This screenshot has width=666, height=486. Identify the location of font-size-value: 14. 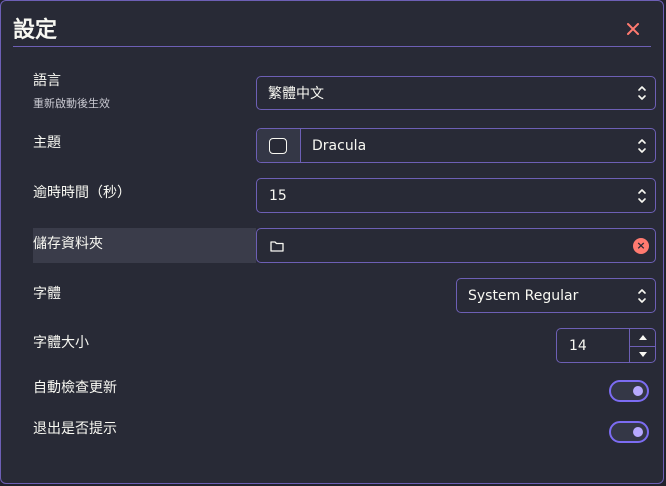
(578, 345).